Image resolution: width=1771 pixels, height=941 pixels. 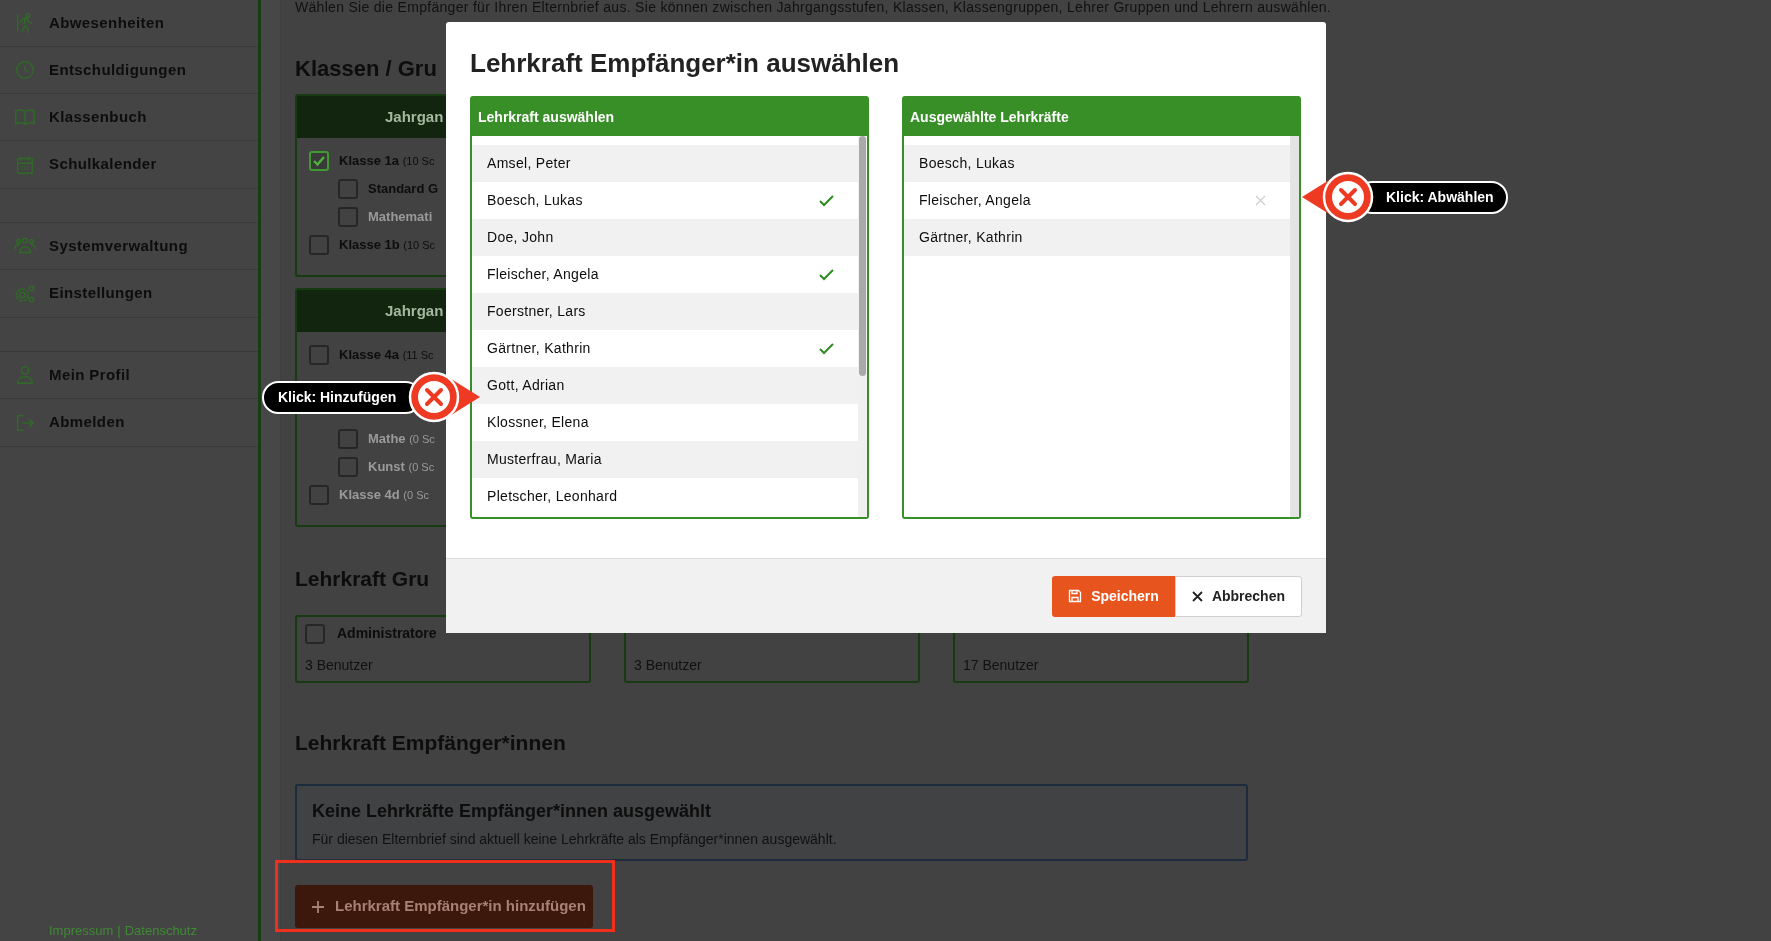 What do you see at coordinates (665, 385) in the screenshot?
I see `list-item: Gott, Adrian` at bounding box center [665, 385].